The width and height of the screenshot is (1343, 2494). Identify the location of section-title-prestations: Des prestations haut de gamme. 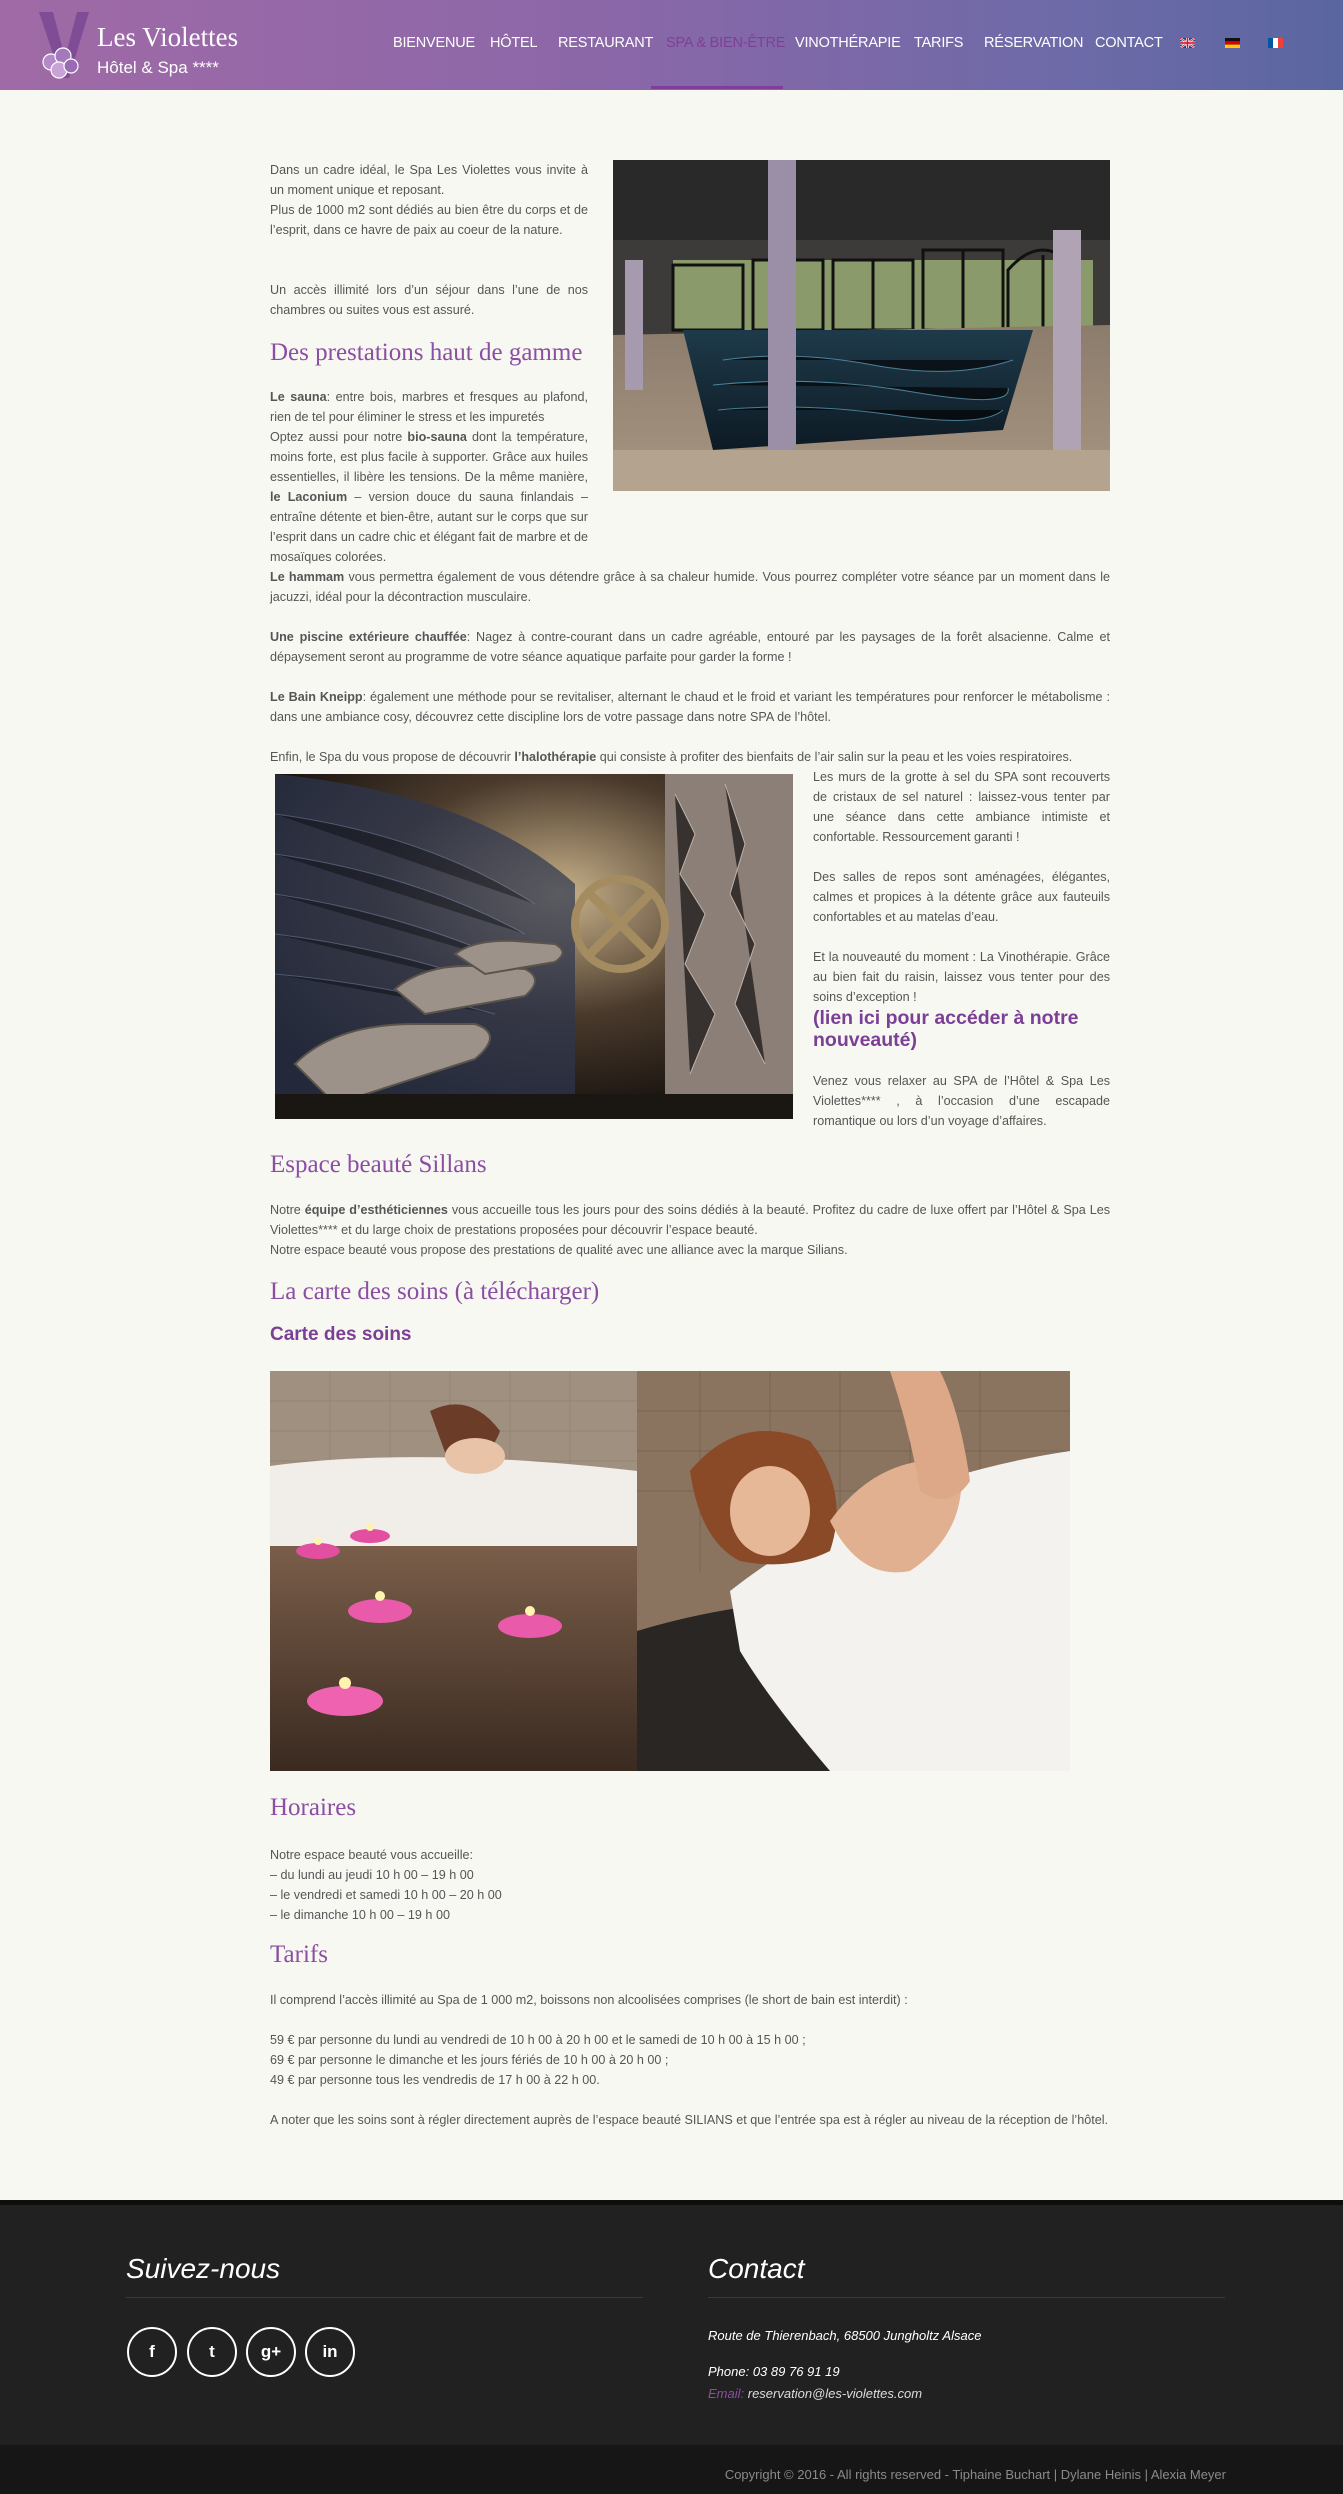
(426, 352).